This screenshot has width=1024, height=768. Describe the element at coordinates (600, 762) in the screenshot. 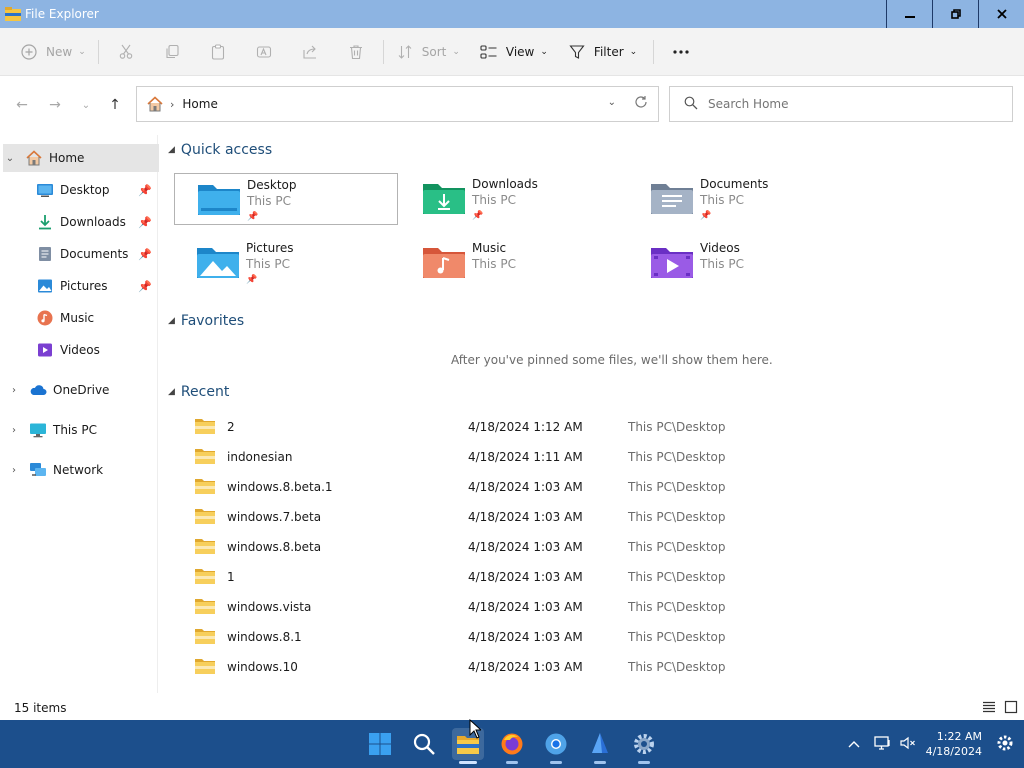

I see `running-indicator` at that location.